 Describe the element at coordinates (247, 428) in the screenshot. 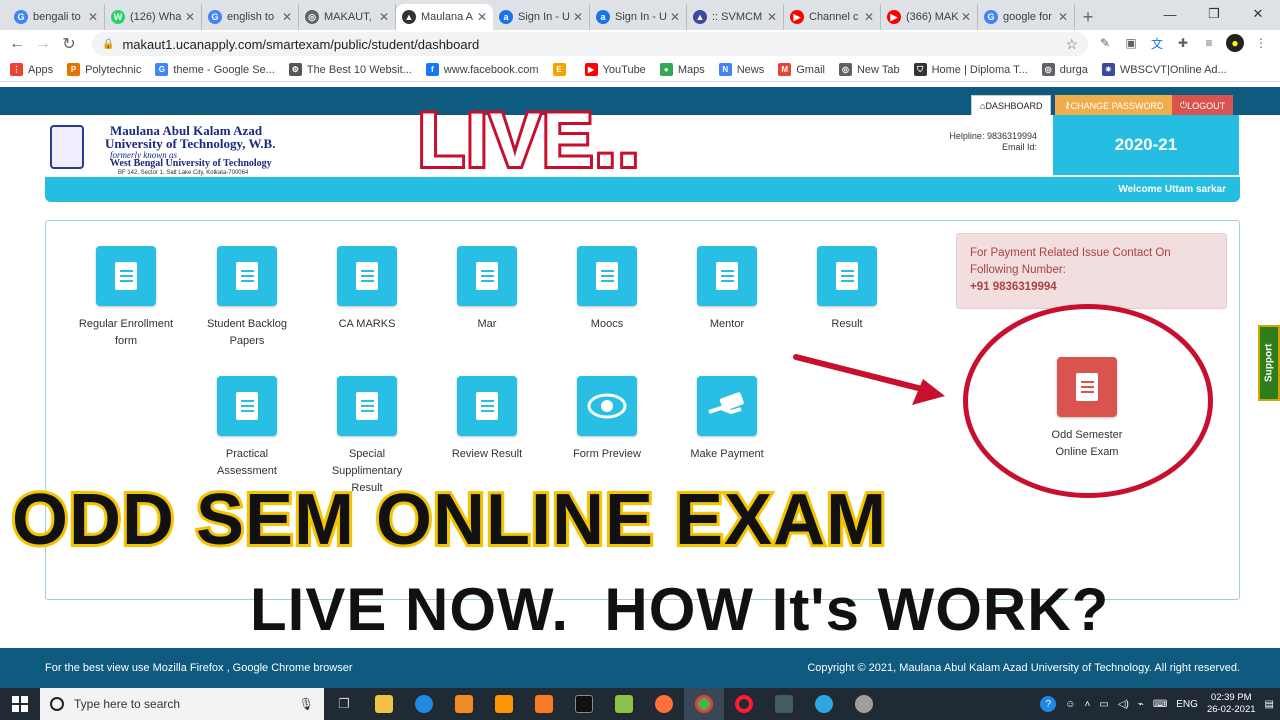

I see `dashboard-tile: Practical Assessment` at that location.